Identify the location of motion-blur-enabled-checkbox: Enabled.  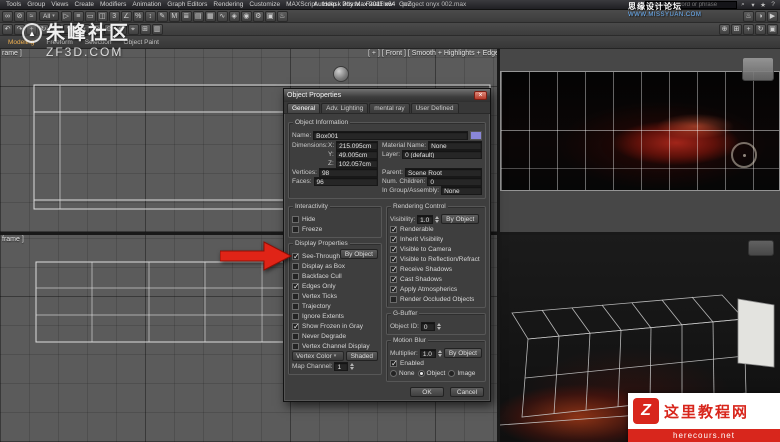
(436, 363).